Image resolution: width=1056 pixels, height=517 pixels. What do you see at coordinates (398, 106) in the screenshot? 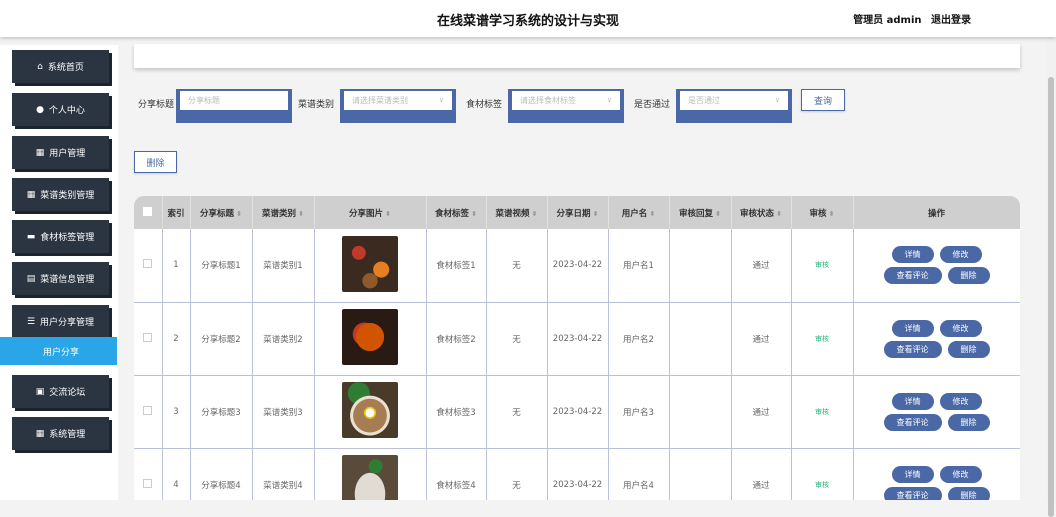
I see `category-select: 请选择菜谱类别 ∨` at bounding box center [398, 106].